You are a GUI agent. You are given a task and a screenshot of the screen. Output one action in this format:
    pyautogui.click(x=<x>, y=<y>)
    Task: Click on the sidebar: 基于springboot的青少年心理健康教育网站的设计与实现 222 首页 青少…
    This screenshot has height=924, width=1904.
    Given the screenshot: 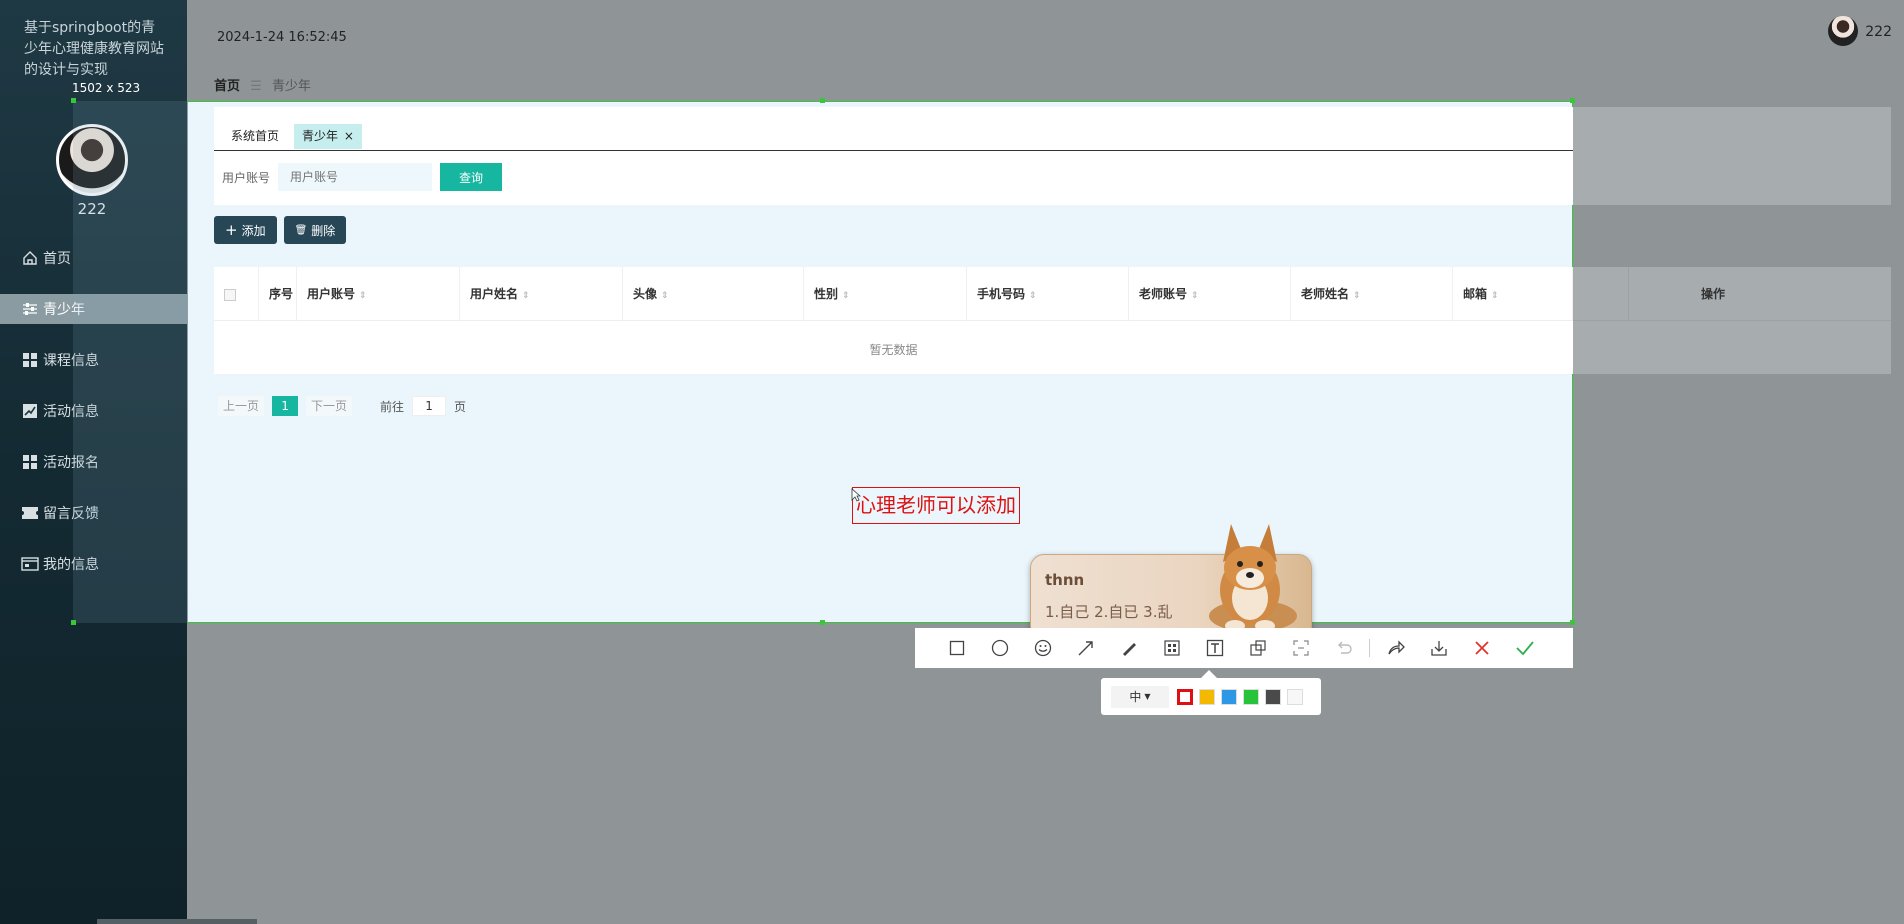 What is the action you would take?
    pyautogui.click(x=93, y=462)
    